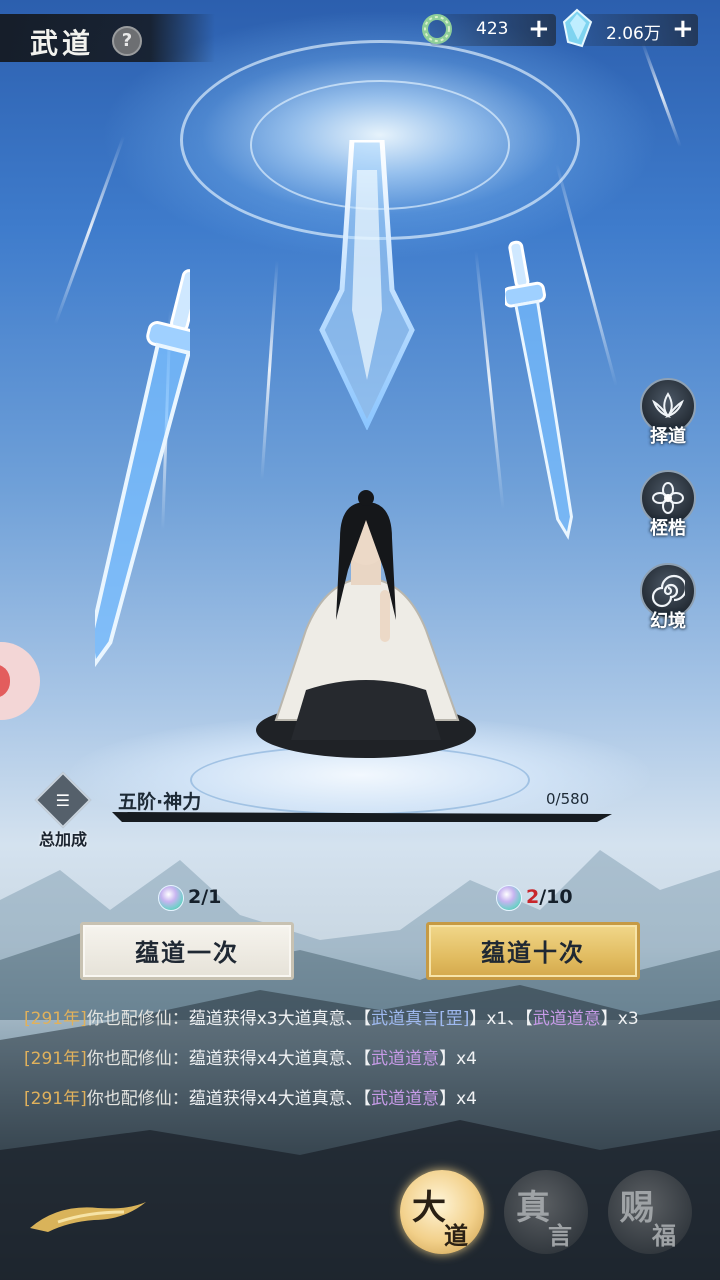 This screenshot has width=720, height=1280. Describe the element at coordinates (280, 1019) in the screenshot. I see `log-text: 蕴道获得x3大道真意、【` at that location.